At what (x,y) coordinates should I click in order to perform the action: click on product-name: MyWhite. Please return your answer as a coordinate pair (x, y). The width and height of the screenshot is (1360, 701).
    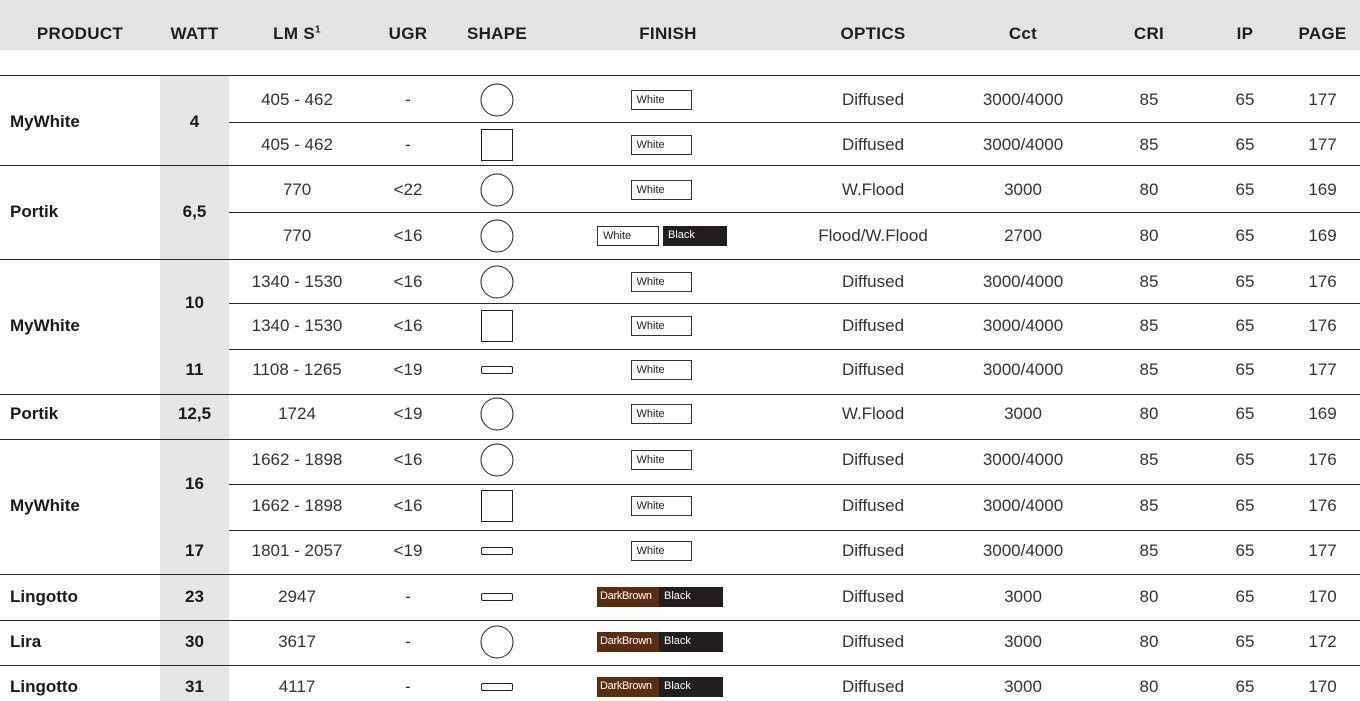
    Looking at the image, I should click on (45, 505).